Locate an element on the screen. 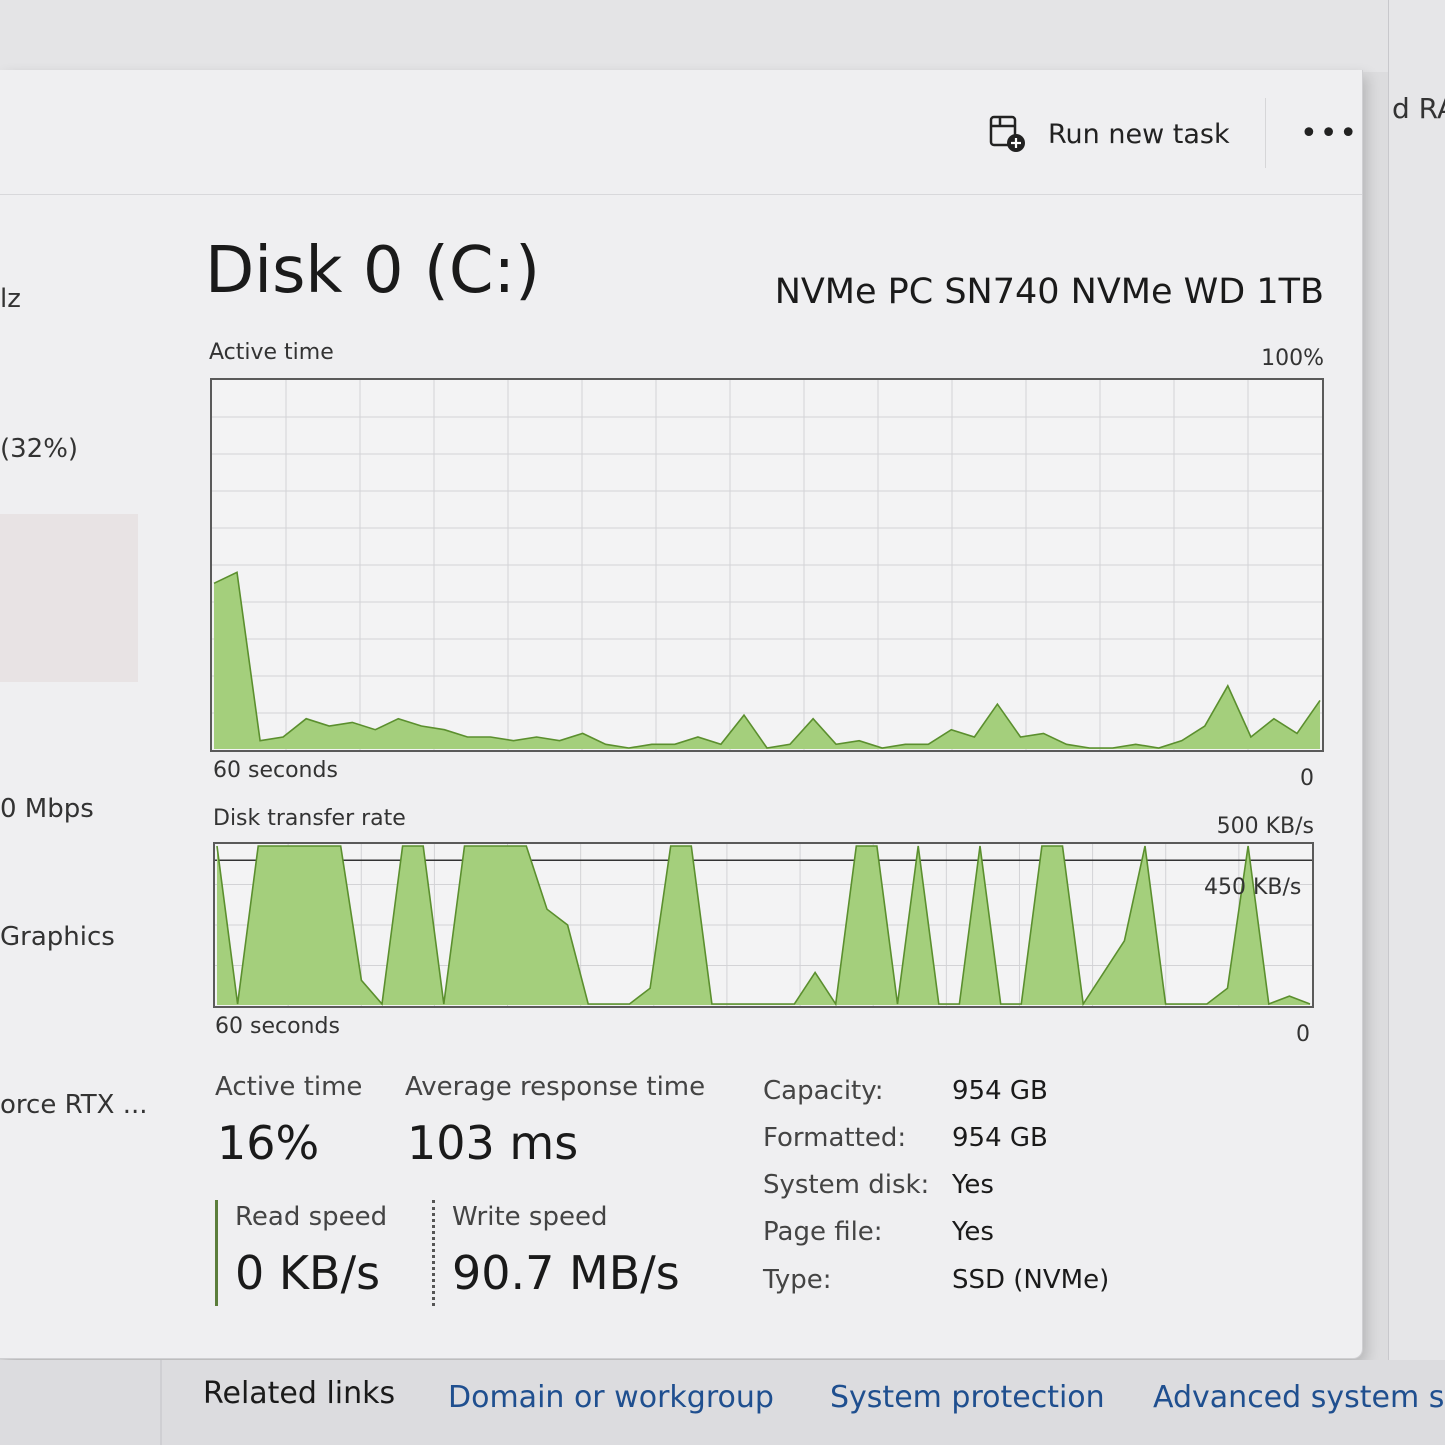 The width and height of the screenshot is (1445, 1445). transfer-rate-chart-min: 0 is located at coordinates (1303, 1034).